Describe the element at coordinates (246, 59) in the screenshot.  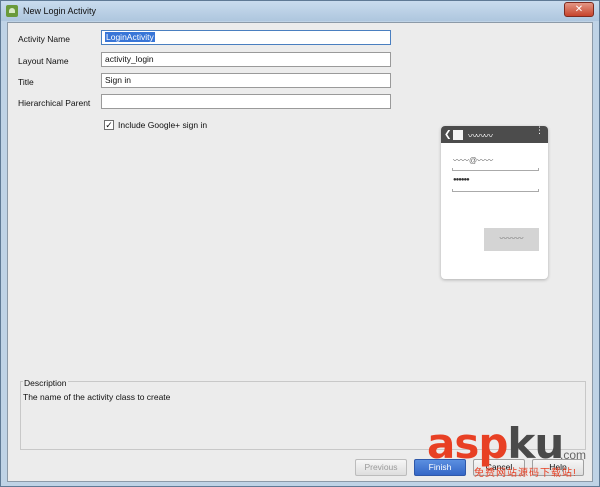
I see `layout-name-input: activity_login` at that location.